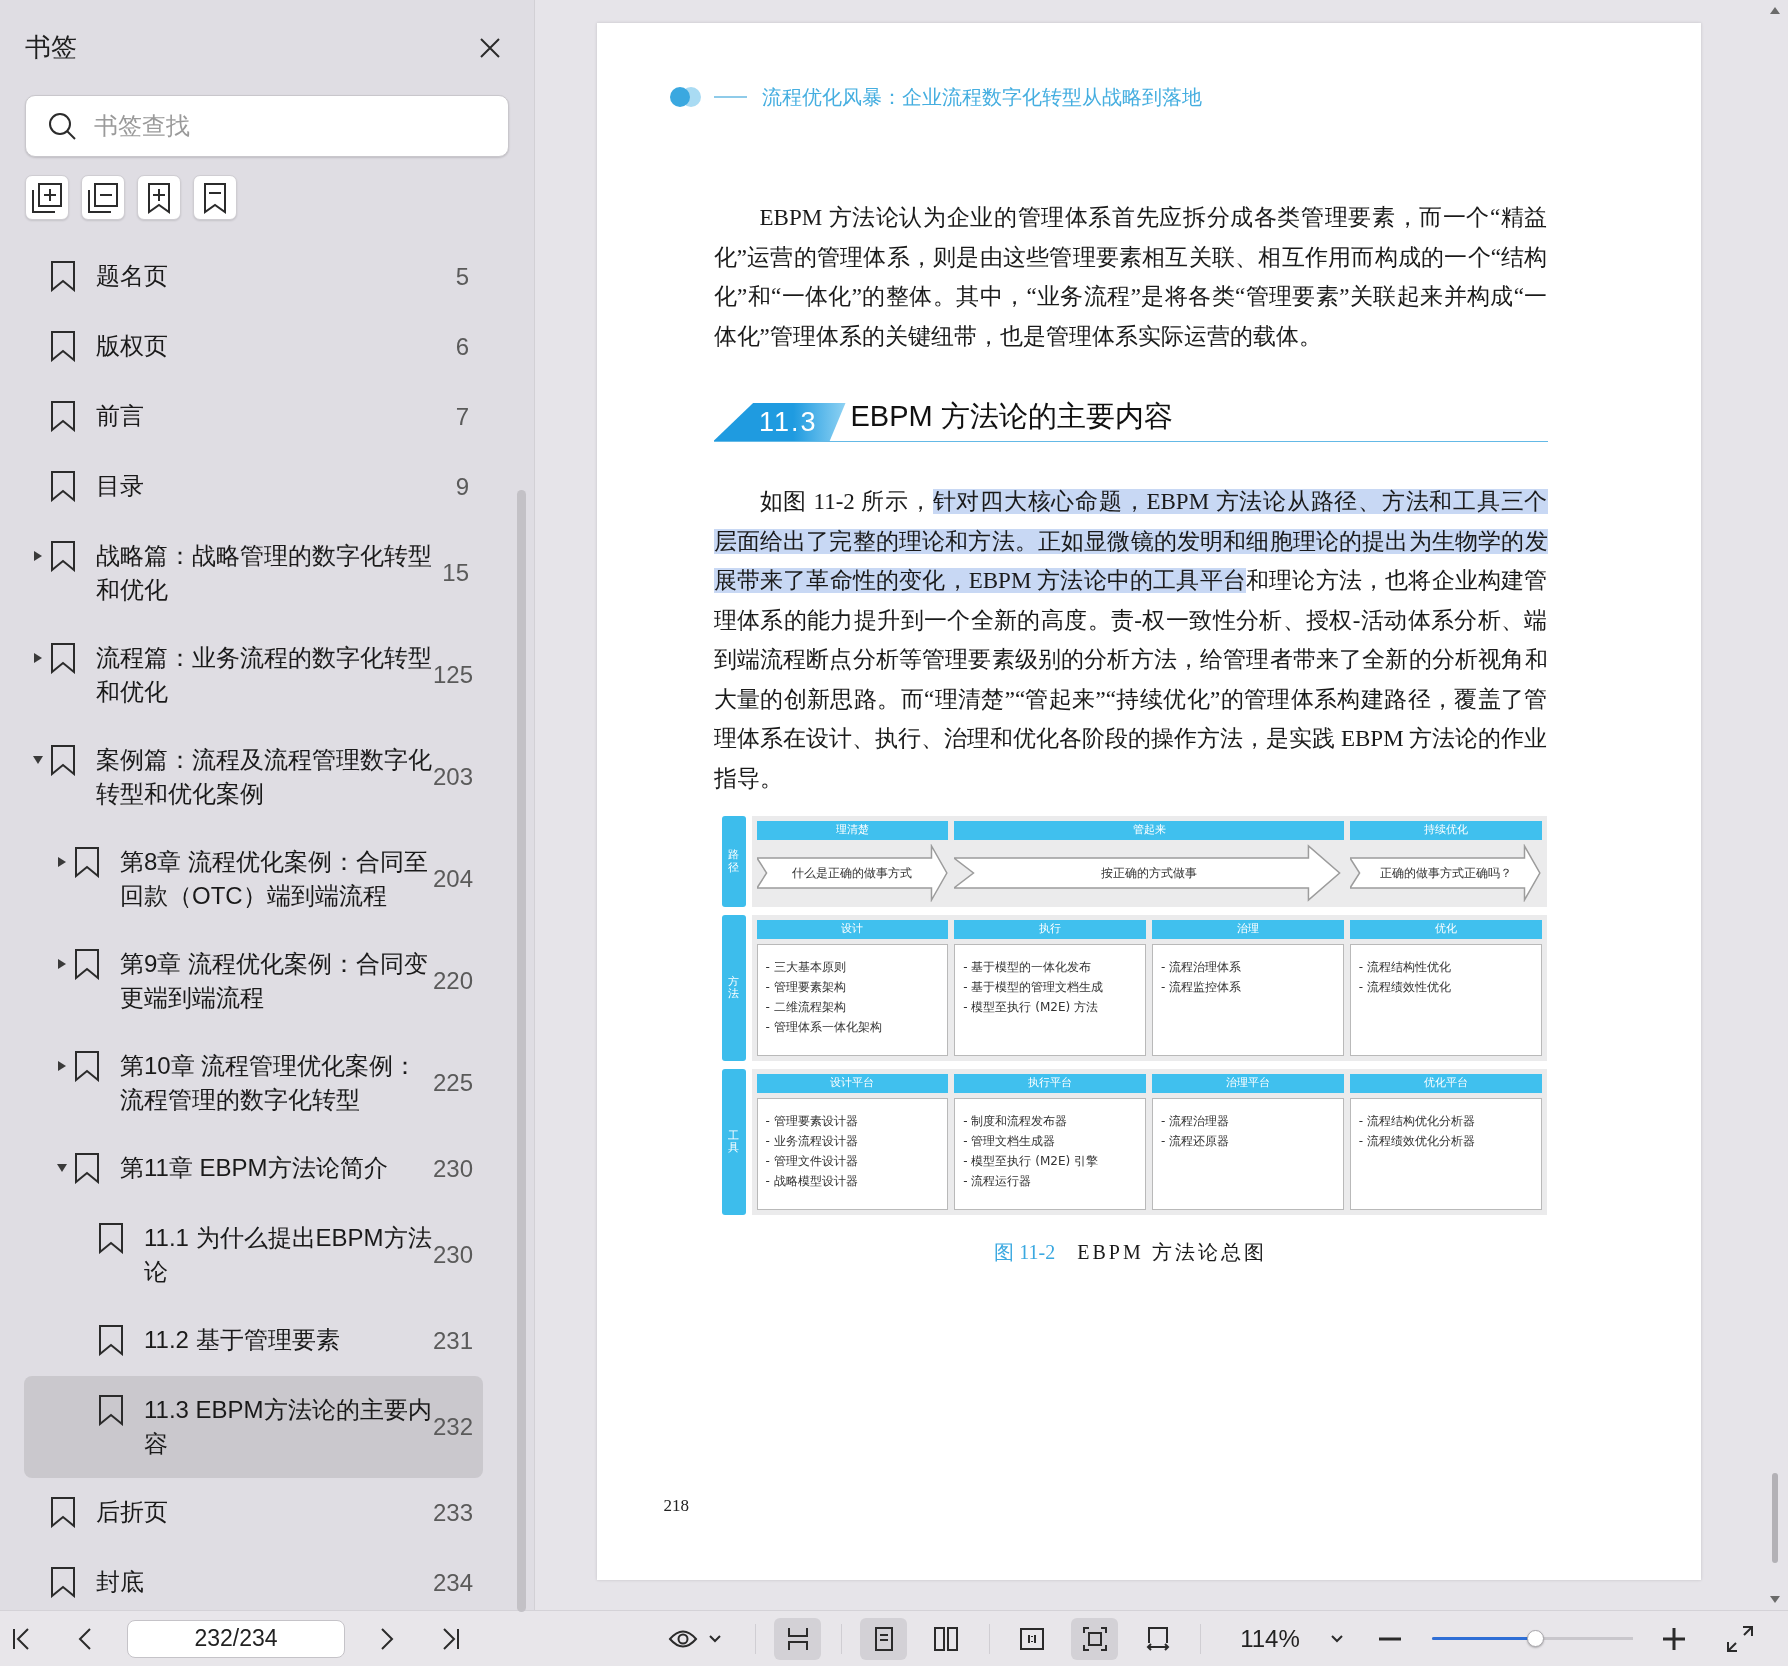  Describe the element at coordinates (797, 1638) in the screenshot. I see `scroll-view-button` at that location.